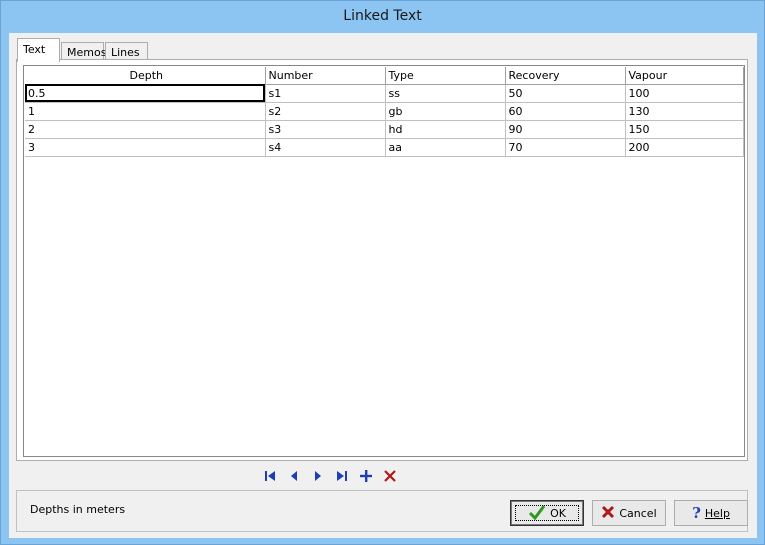 This screenshot has height=545, width=765. What do you see at coordinates (145, 93) in the screenshot?
I see `grid-cell-depth: 0.5` at bounding box center [145, 93].